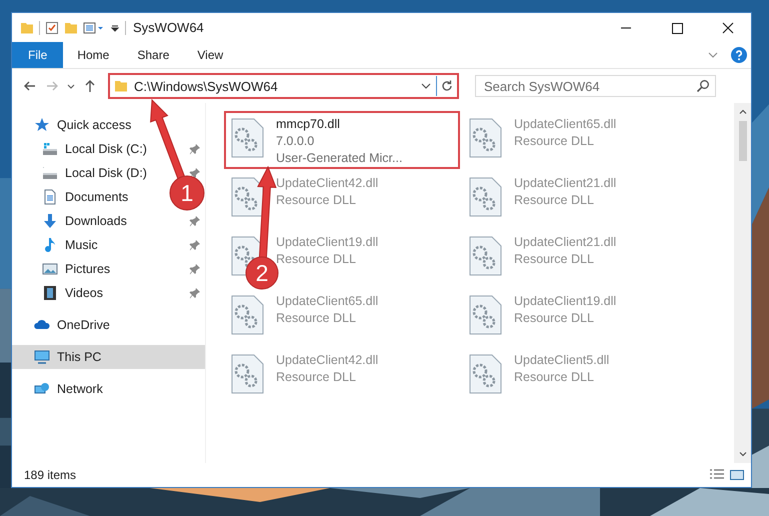 This screenshot has width=769, height=516. What do you see at coordinates (50, 197) in the screenshot?
I see `document-icon` at bounding box center [50, 197].